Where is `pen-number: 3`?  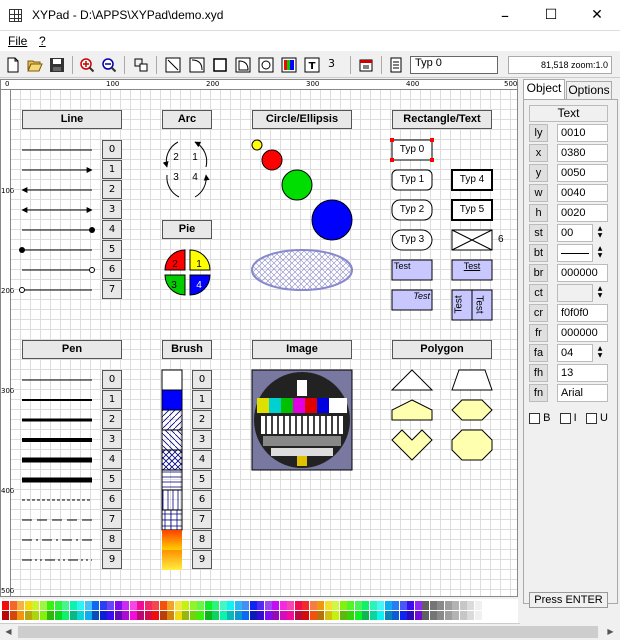 pen-number: 3 is located at coordinates (112, 439).